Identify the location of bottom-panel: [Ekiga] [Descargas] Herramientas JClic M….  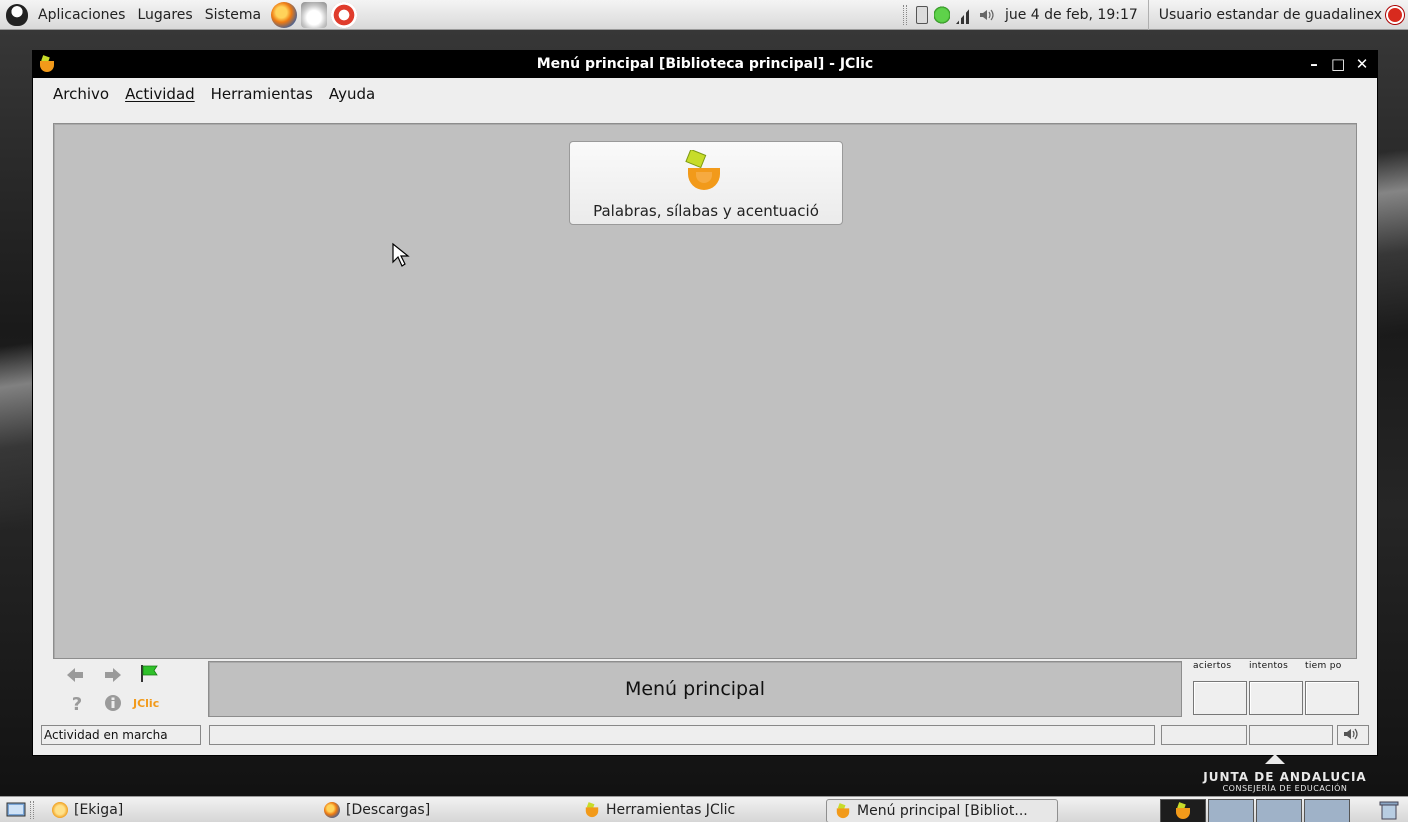
(704, 809).